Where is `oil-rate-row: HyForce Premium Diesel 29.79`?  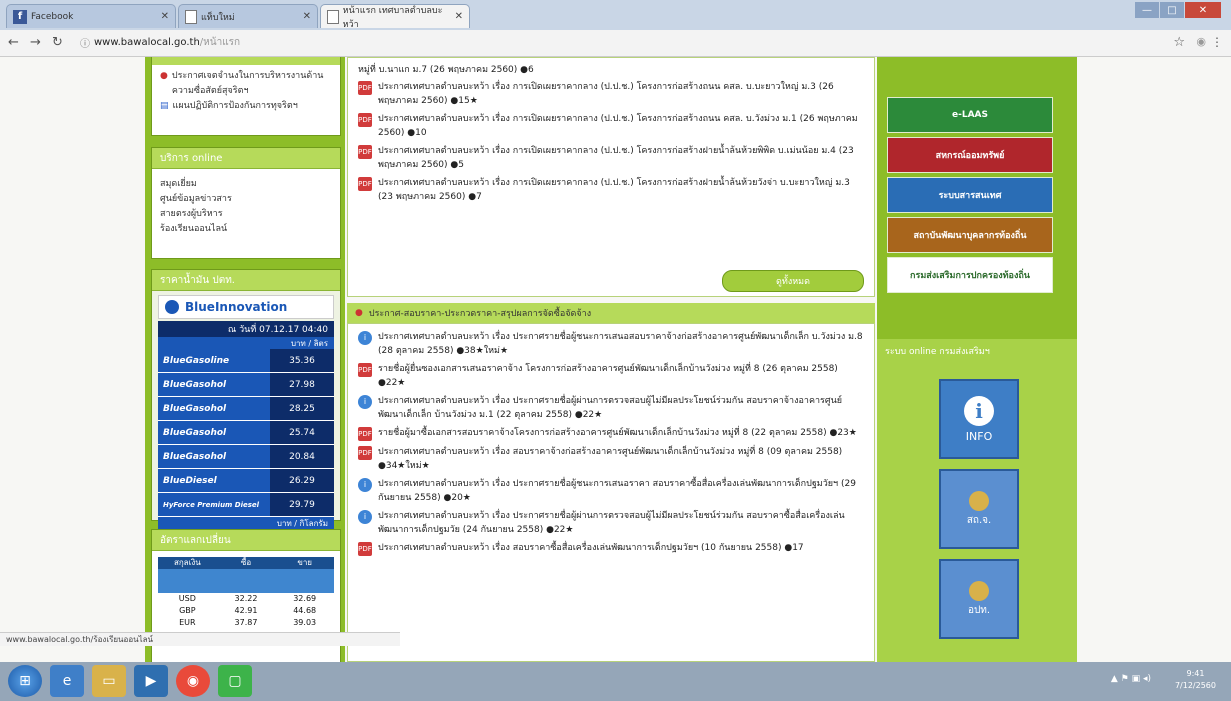 oil-rate-row: HyForce Premium Diesel 29.79 is located at coordinates (246, 505).